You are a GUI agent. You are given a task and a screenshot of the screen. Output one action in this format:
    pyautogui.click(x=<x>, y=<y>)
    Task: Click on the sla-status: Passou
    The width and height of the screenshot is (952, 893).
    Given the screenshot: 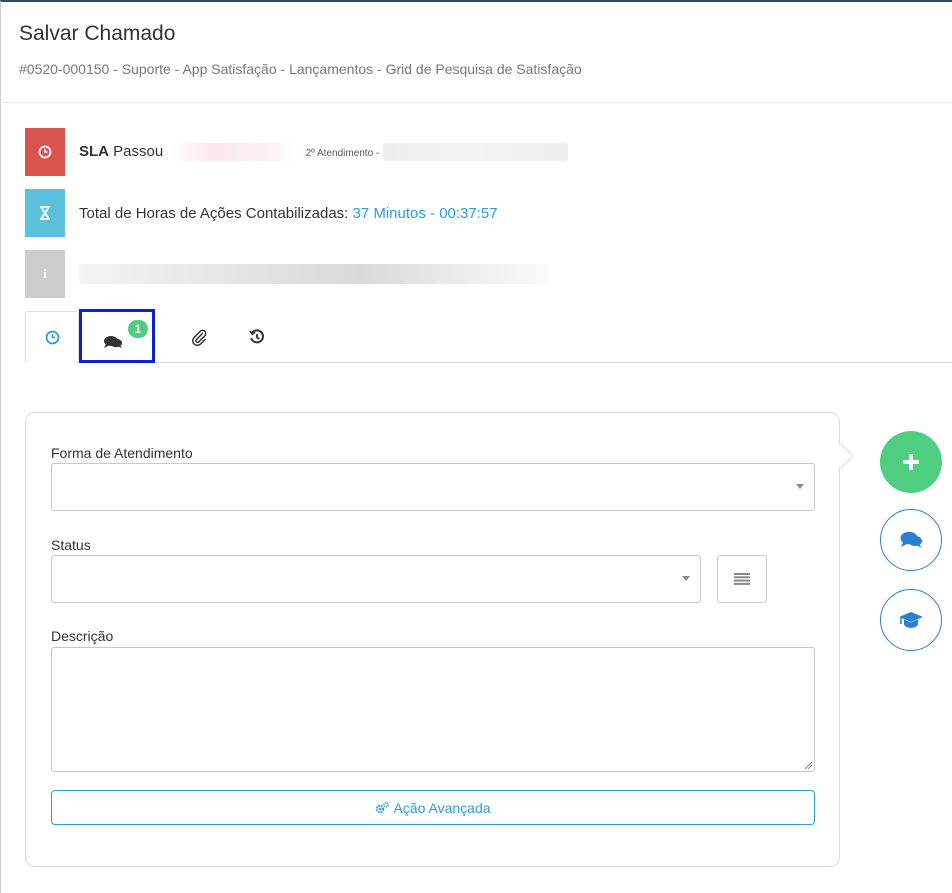 What is the action you would take?
    pyautogui.click(x=138, y=151)
    